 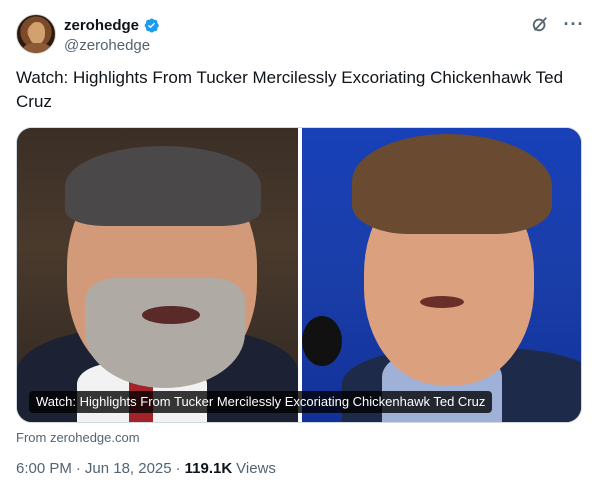 What do you see at coordinates (452, 184) in the screenshot?
I see `right-photo-hair` at bounding box center [452, 184].